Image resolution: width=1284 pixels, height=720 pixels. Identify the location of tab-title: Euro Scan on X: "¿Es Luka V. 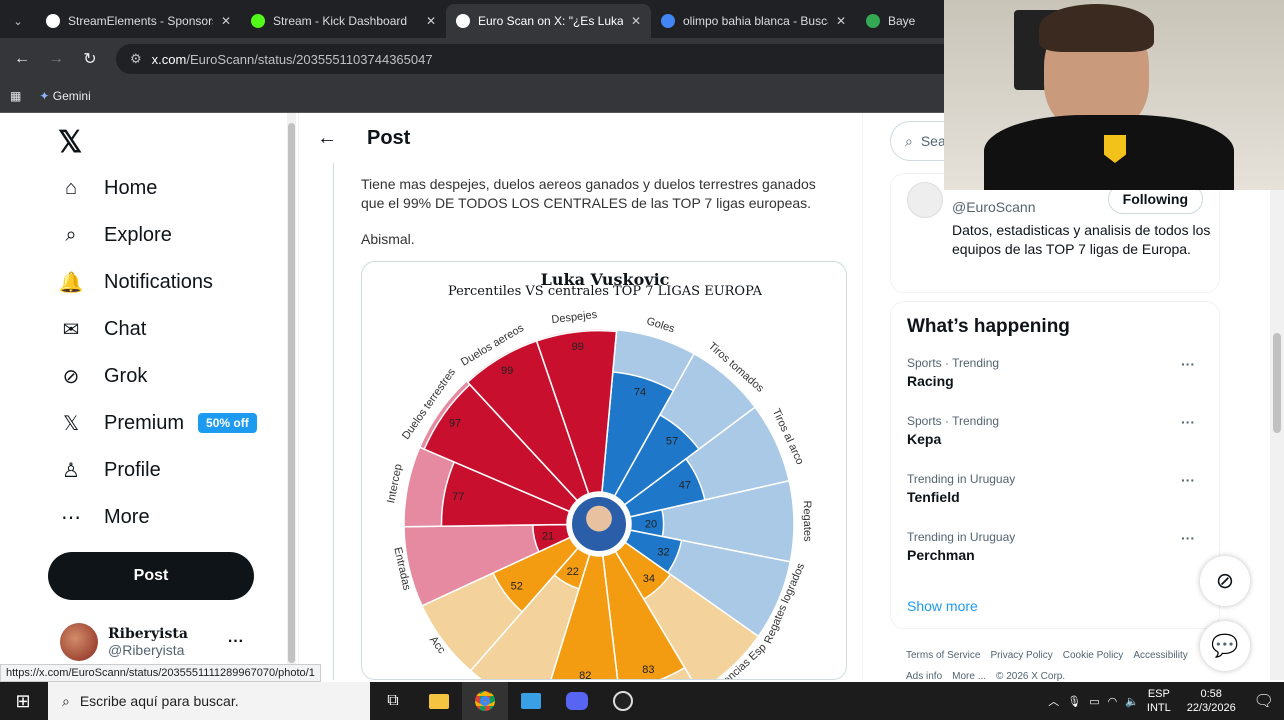
(550, 21).